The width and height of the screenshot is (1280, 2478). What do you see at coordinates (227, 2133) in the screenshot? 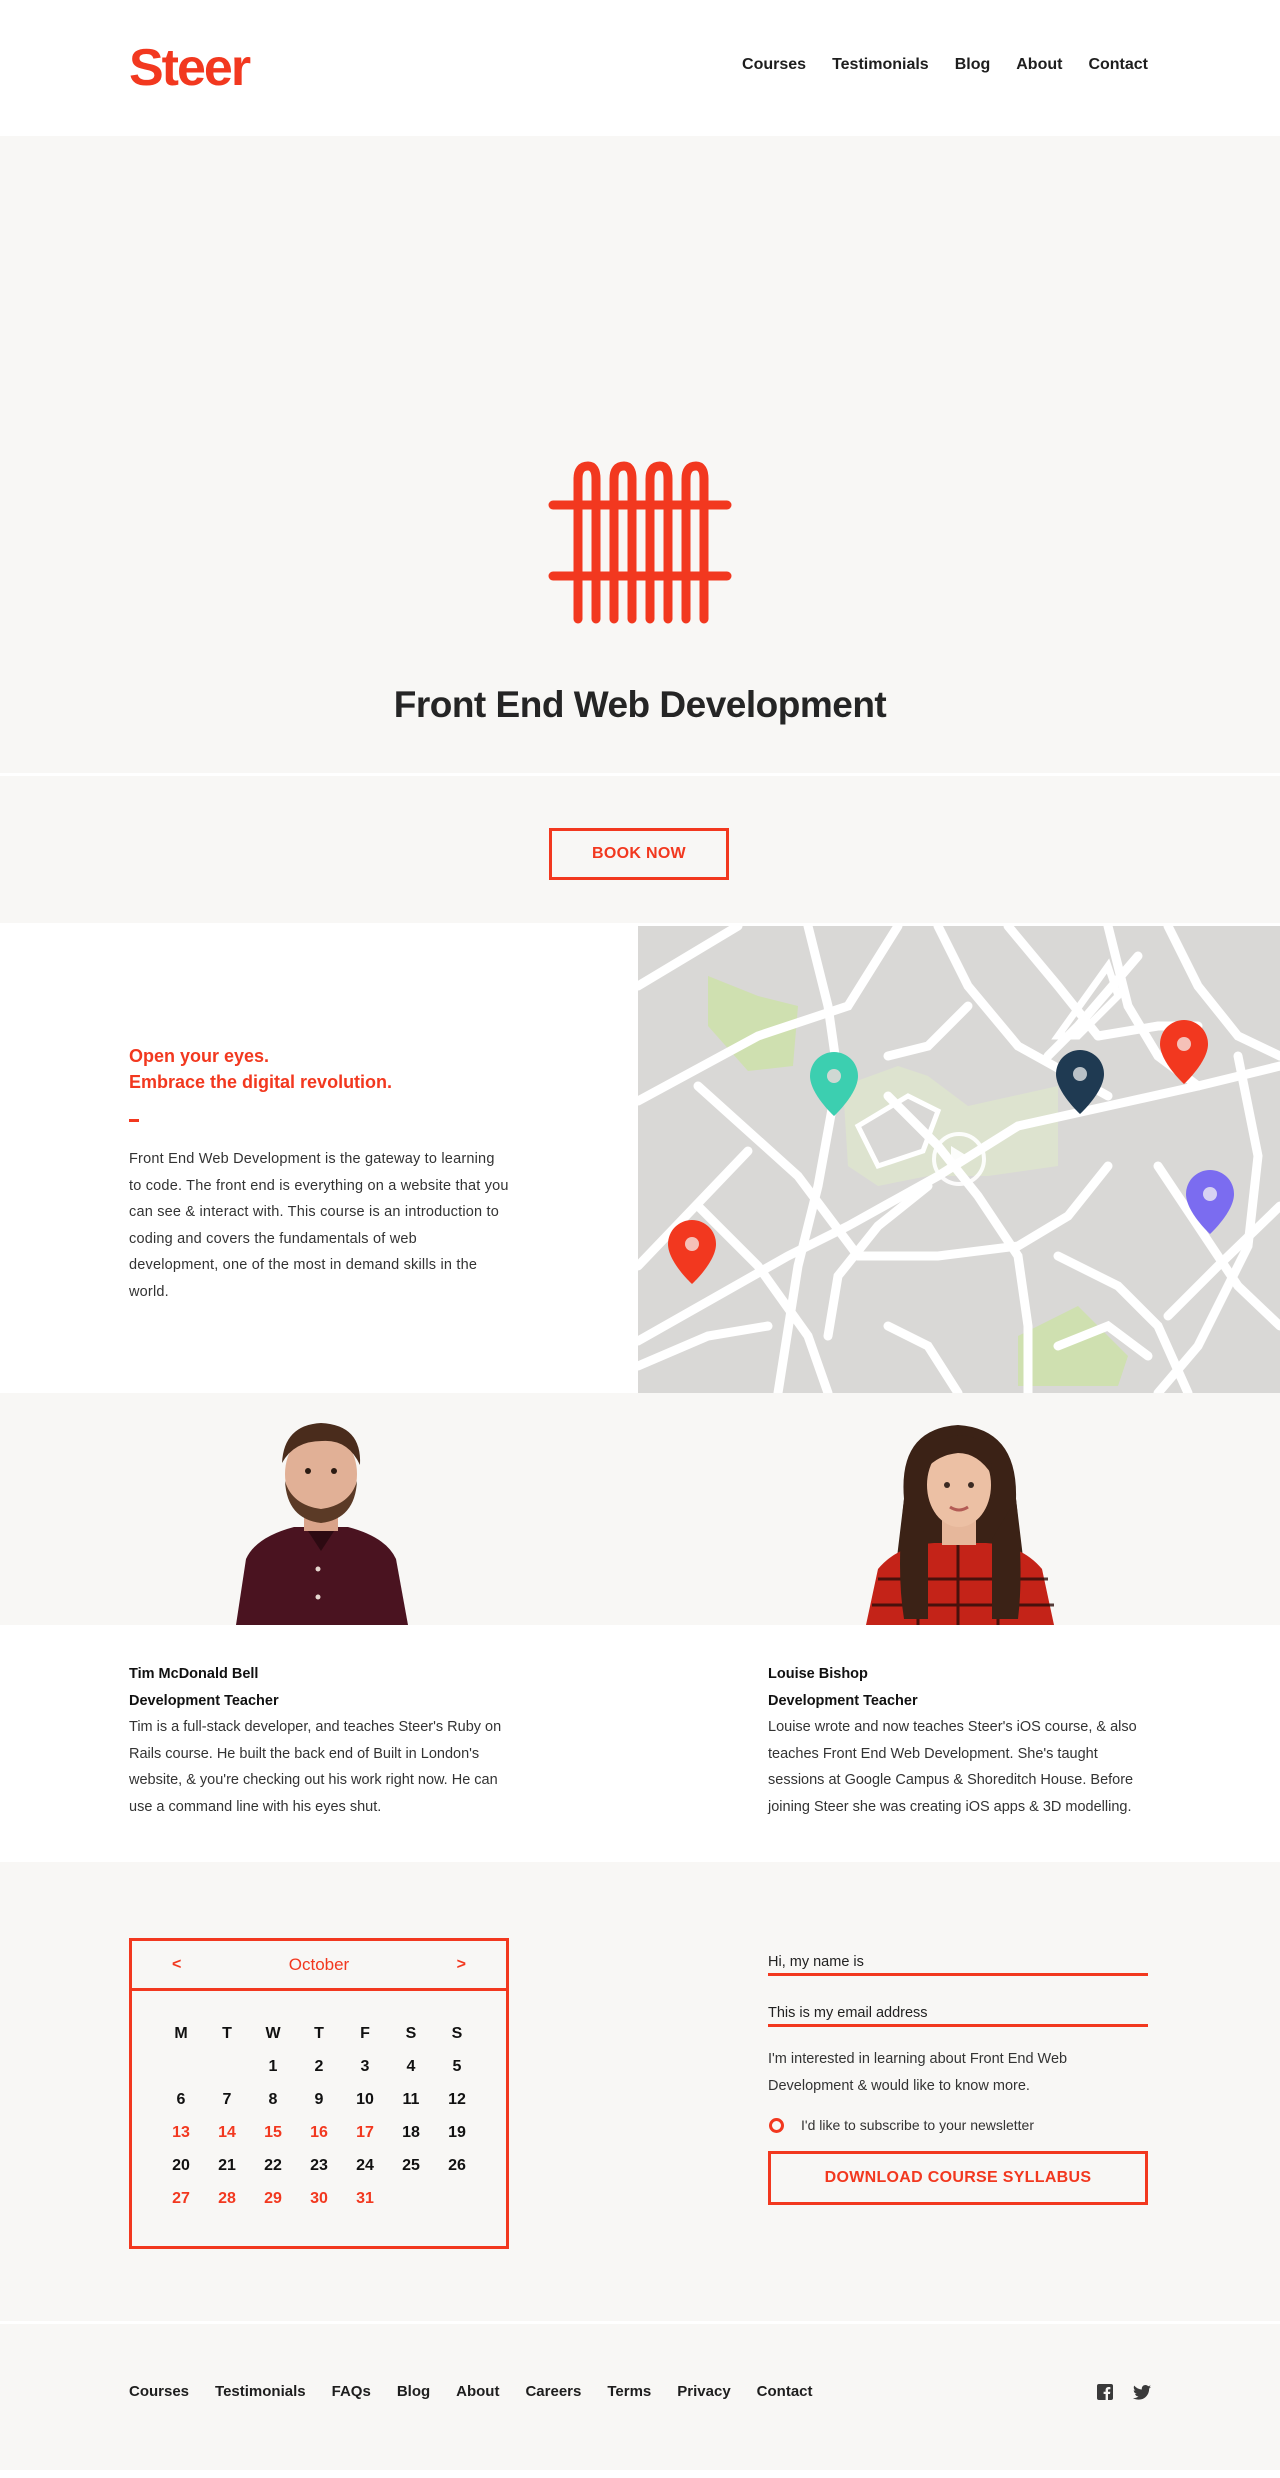
I see `calendar-day-course: 14` at bounding box center [227, 2133].